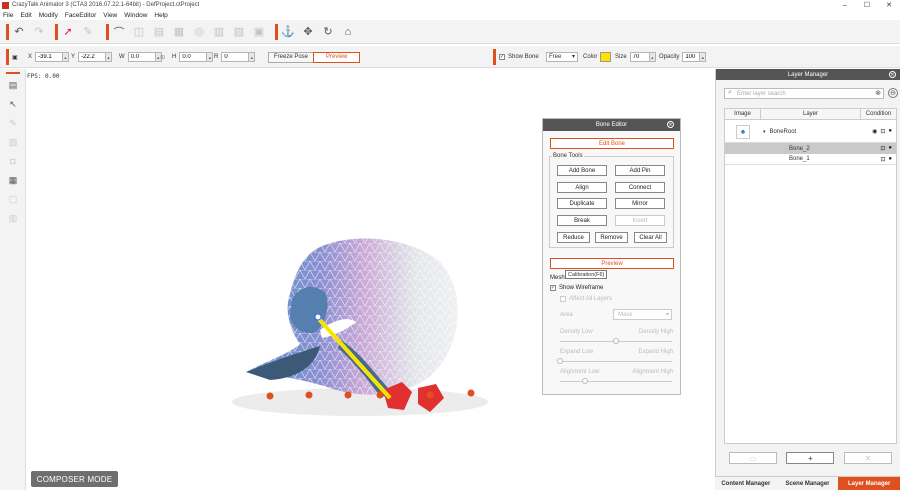  Describe the element at coordinates (614, 361) in the screenshot. I see `expand-slider` at that location.